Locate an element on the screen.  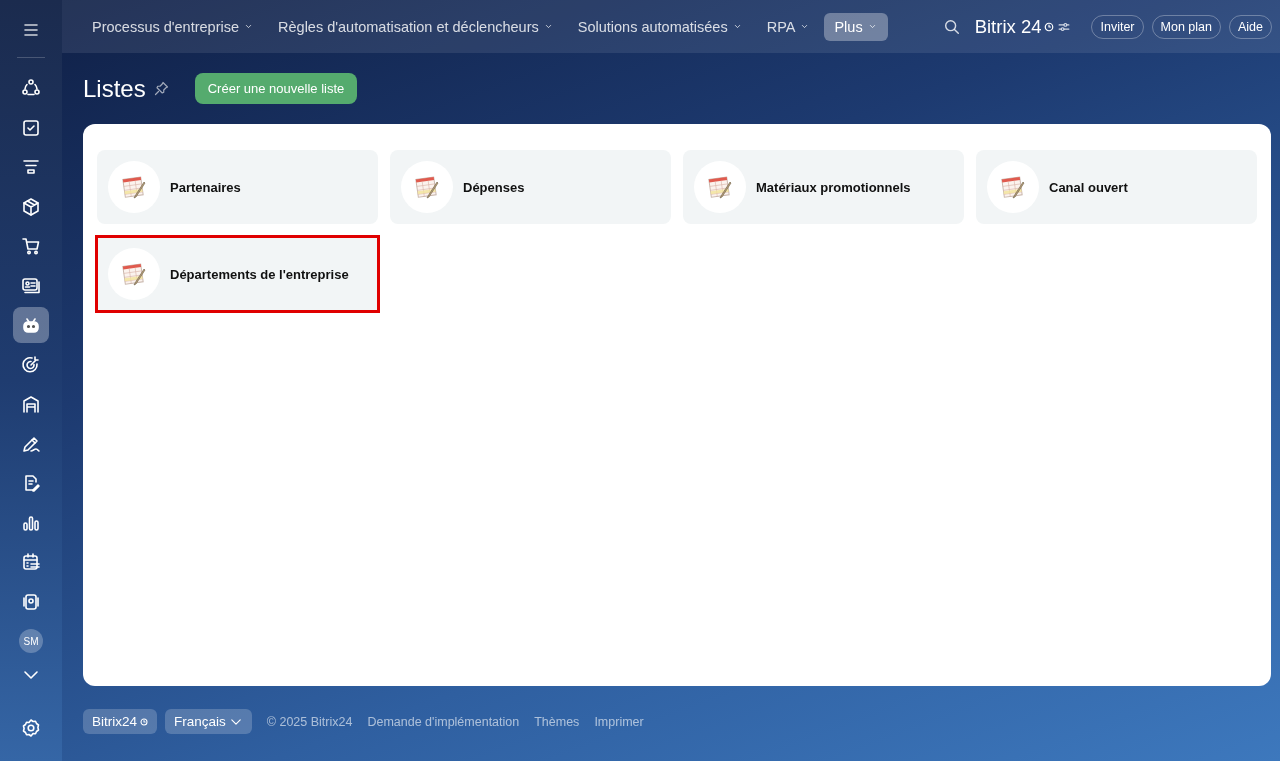
brand-button: Bitrix24 is located at coordinates (120, 721).